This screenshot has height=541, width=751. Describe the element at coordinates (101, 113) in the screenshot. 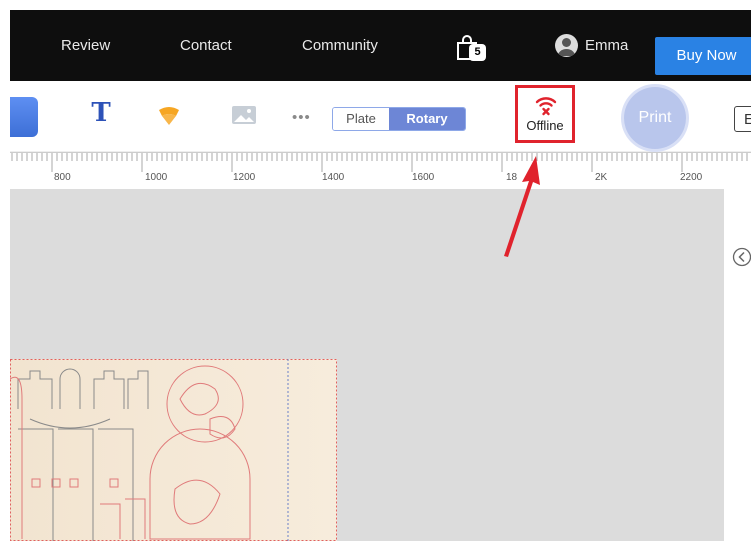

I see `text-tool-icon: T` at that location.